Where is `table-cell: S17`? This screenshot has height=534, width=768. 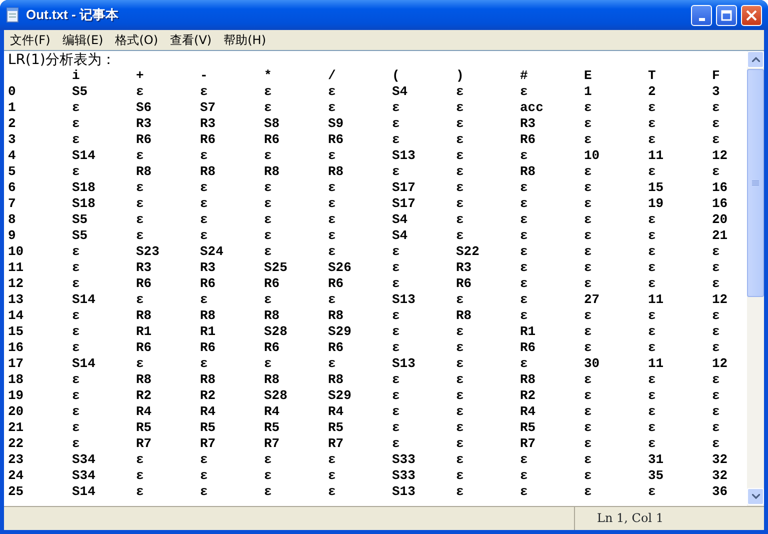 table-cell: S17 is located at coordinates (404, 203).